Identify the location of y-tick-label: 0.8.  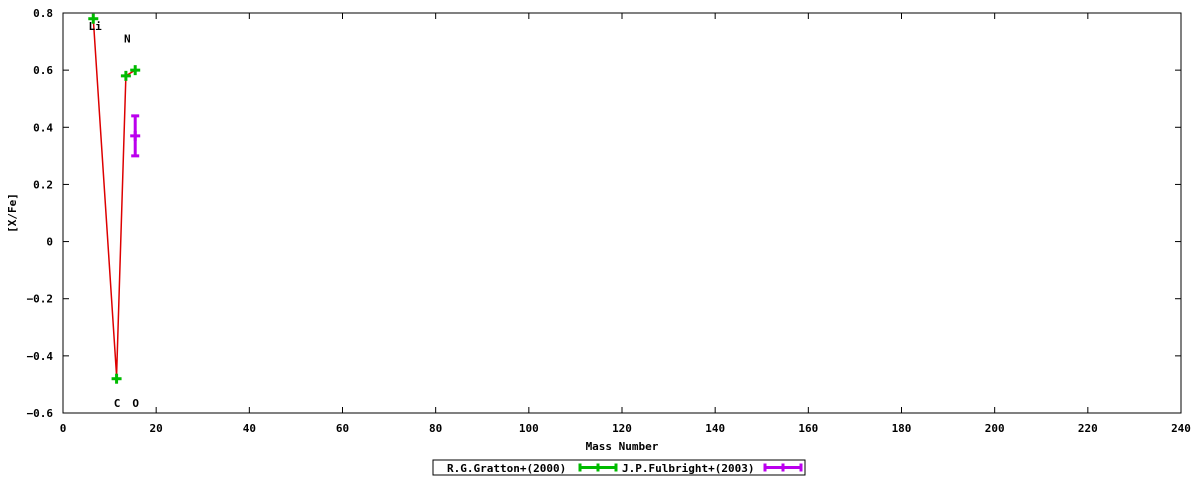
(43, 13).